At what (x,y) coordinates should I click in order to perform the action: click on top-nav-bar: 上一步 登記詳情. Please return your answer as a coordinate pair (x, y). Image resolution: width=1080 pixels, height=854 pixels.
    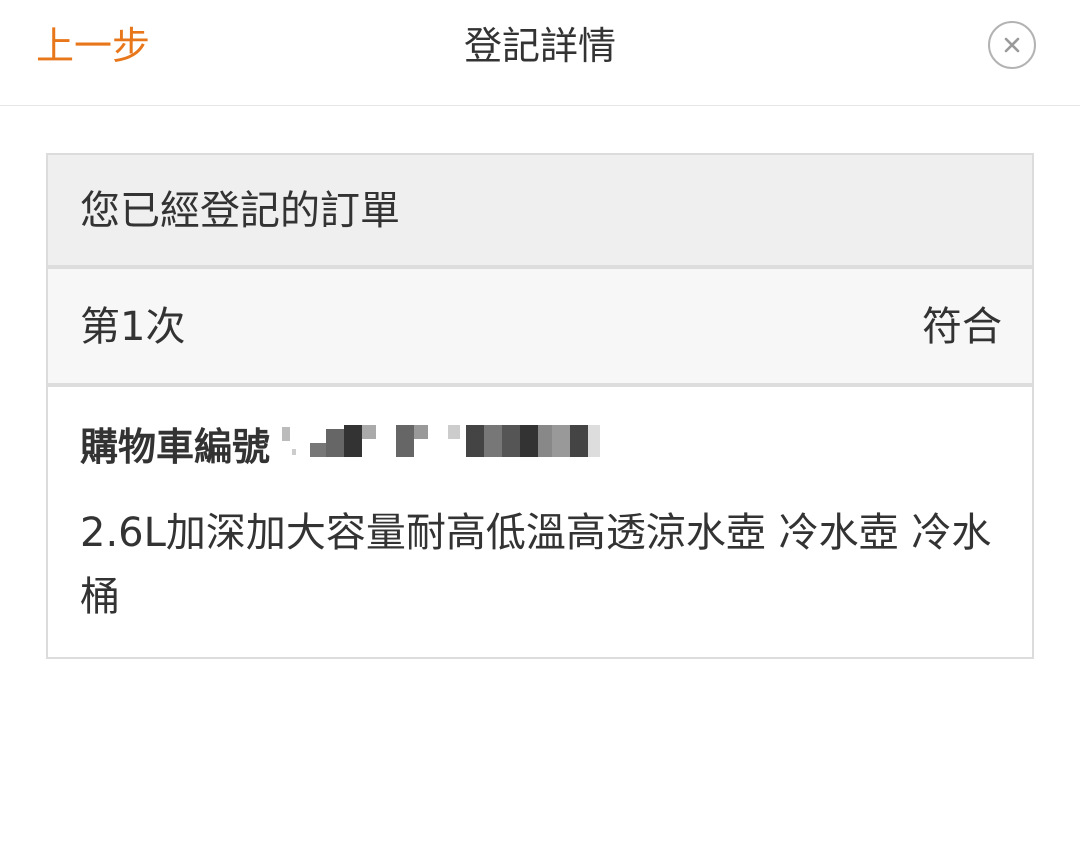
    Looking at the image, I should click on (540, 53).